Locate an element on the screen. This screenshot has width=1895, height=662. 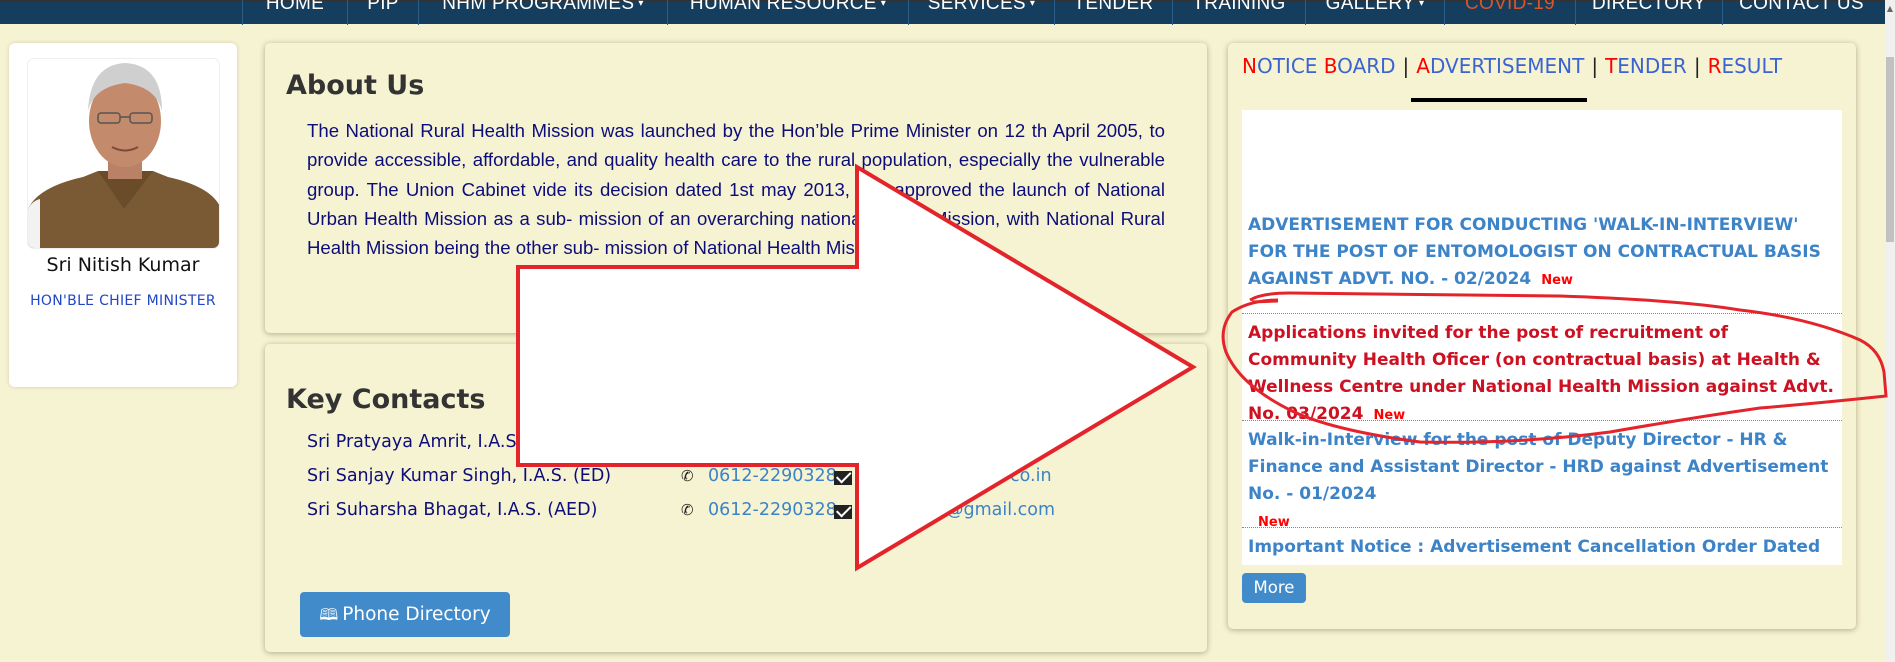
scrollbar-thumb is located at coordinates (1890, 149).